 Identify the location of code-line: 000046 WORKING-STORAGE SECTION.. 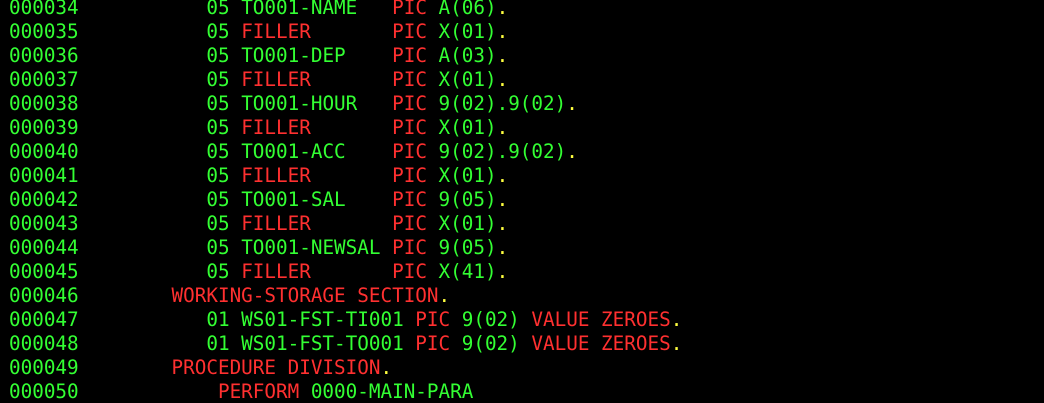
(229, 296).